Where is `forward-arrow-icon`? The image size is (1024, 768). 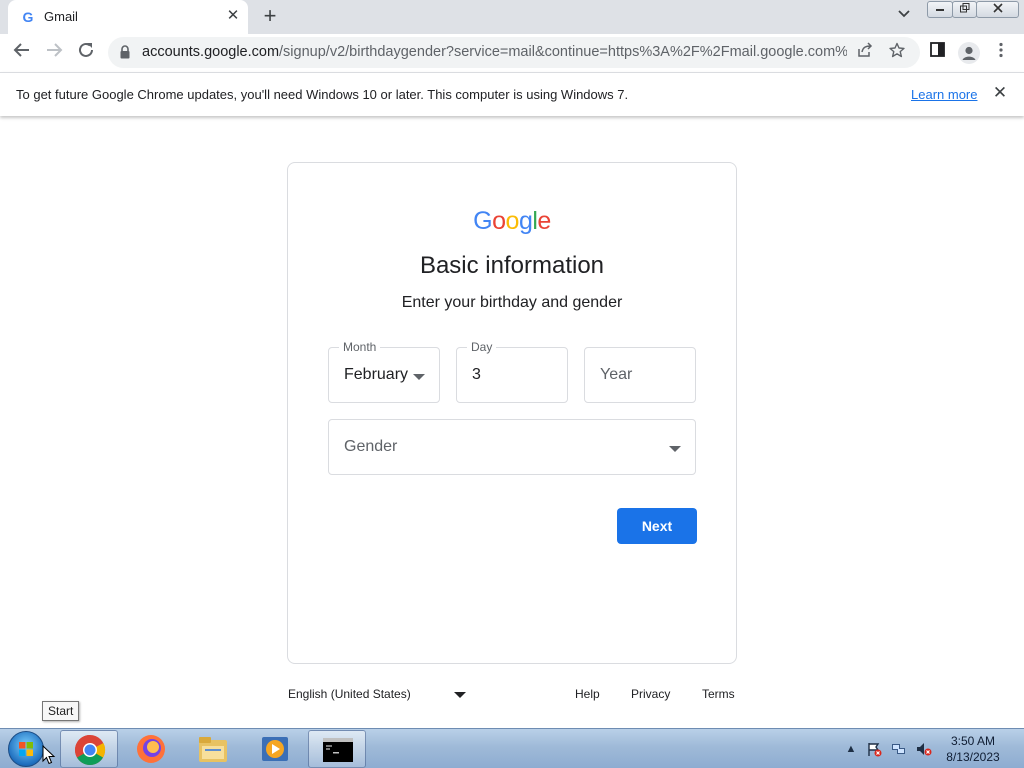 forward-arrow-icon is located at coordinates (54, 53).